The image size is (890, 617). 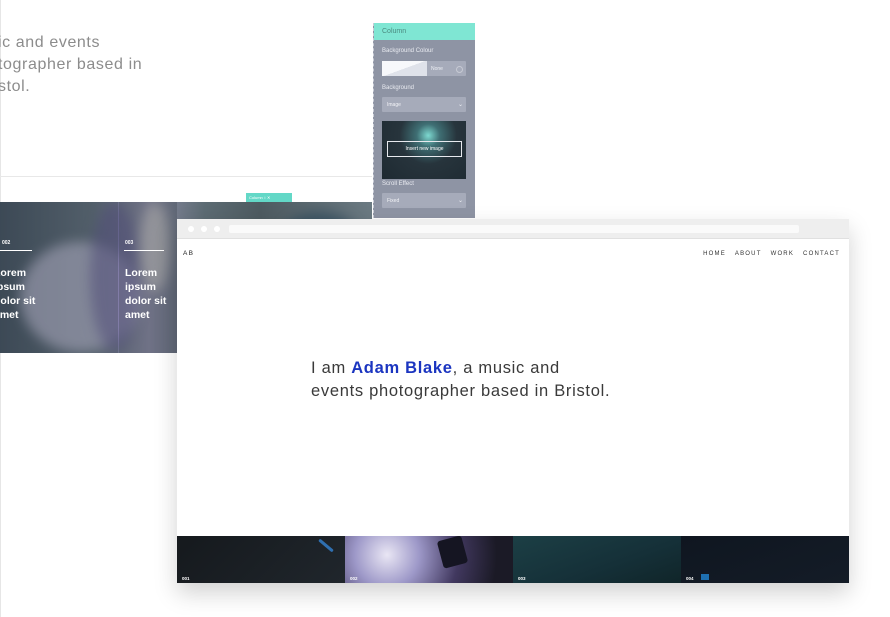 What do you see at coordinates (597, 559) in the screenshot?
I see `gallery-tile: 003` at bounding box center [597, 559].